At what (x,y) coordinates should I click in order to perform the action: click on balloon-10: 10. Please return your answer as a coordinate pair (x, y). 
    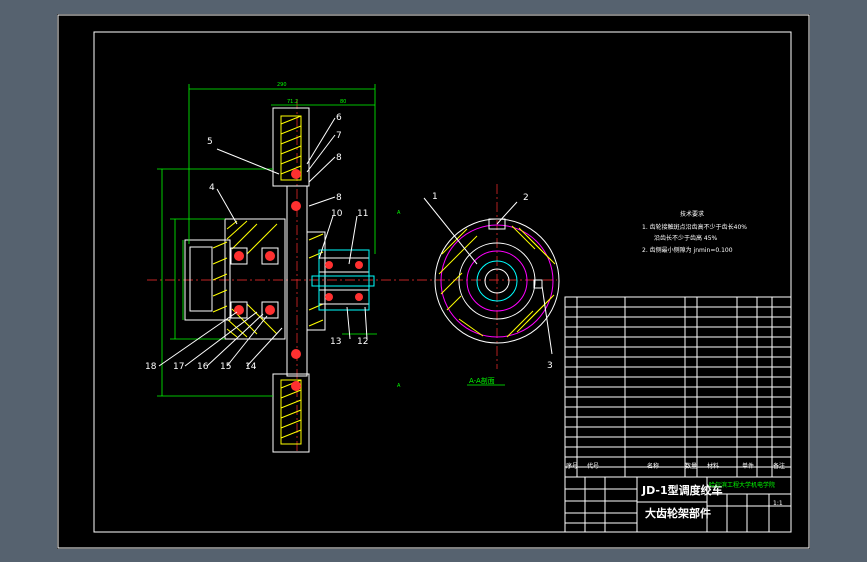
    Looking at the image, I should click on (337, 214).